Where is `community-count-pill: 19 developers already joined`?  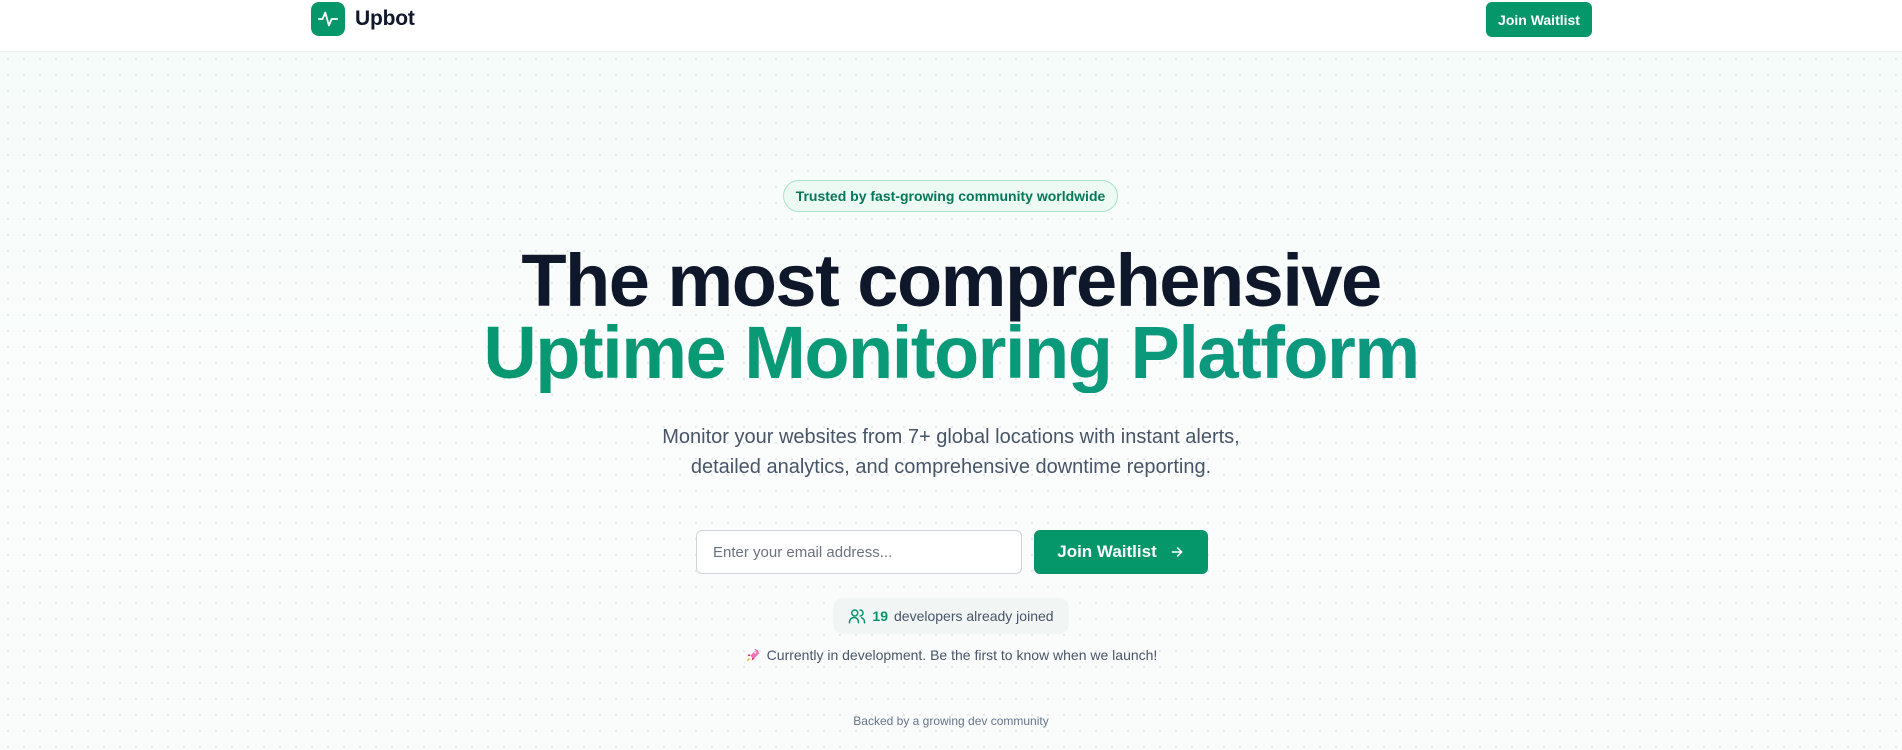 community-count-pill: 19 developers already joined is located at coordinates (951, 616).